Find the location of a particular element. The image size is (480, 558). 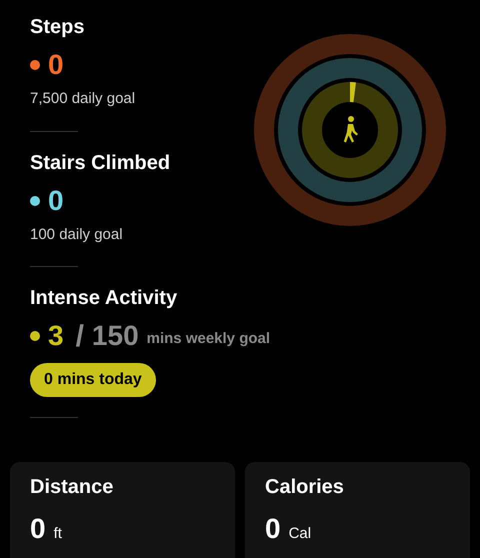

goal-text: 100 daily goal is located at coordinates (77, 234).